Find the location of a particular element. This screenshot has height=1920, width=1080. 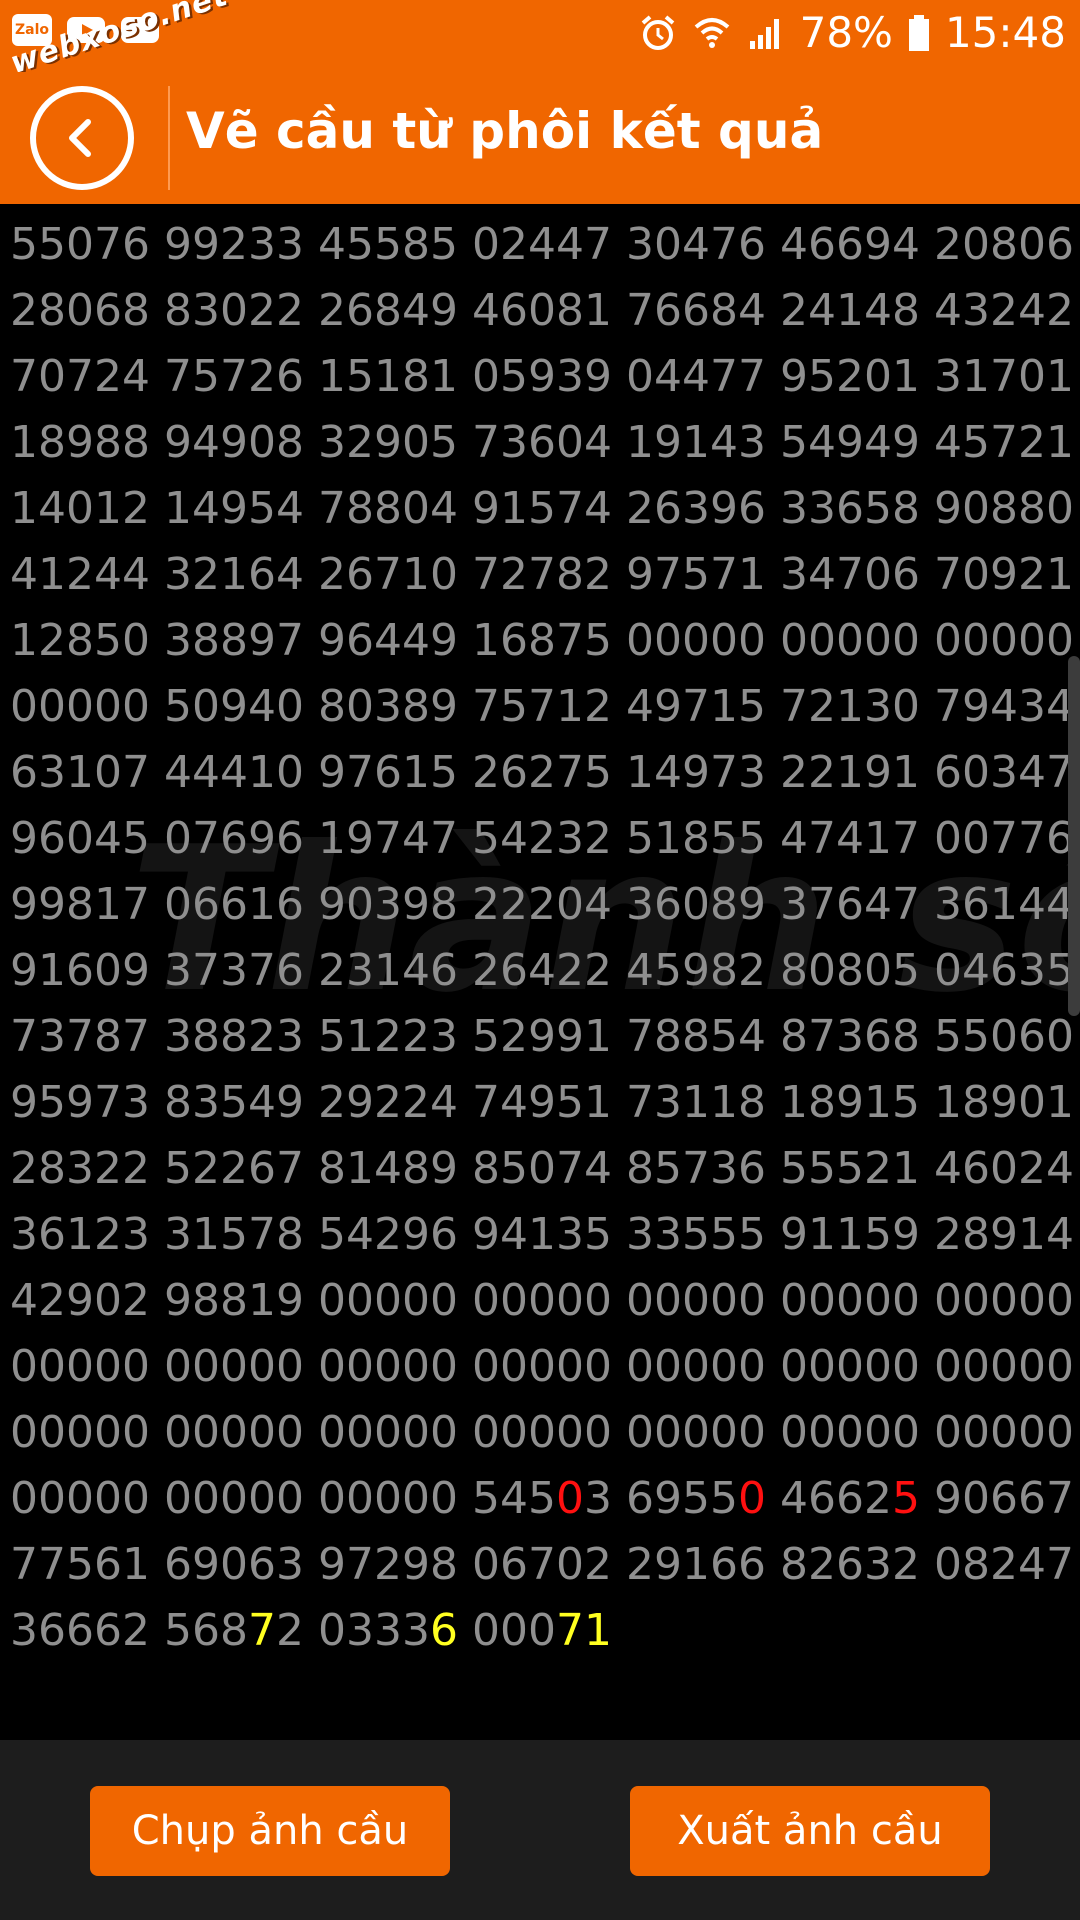

grid-cell: 79119 is located at coordinates (395, 208).